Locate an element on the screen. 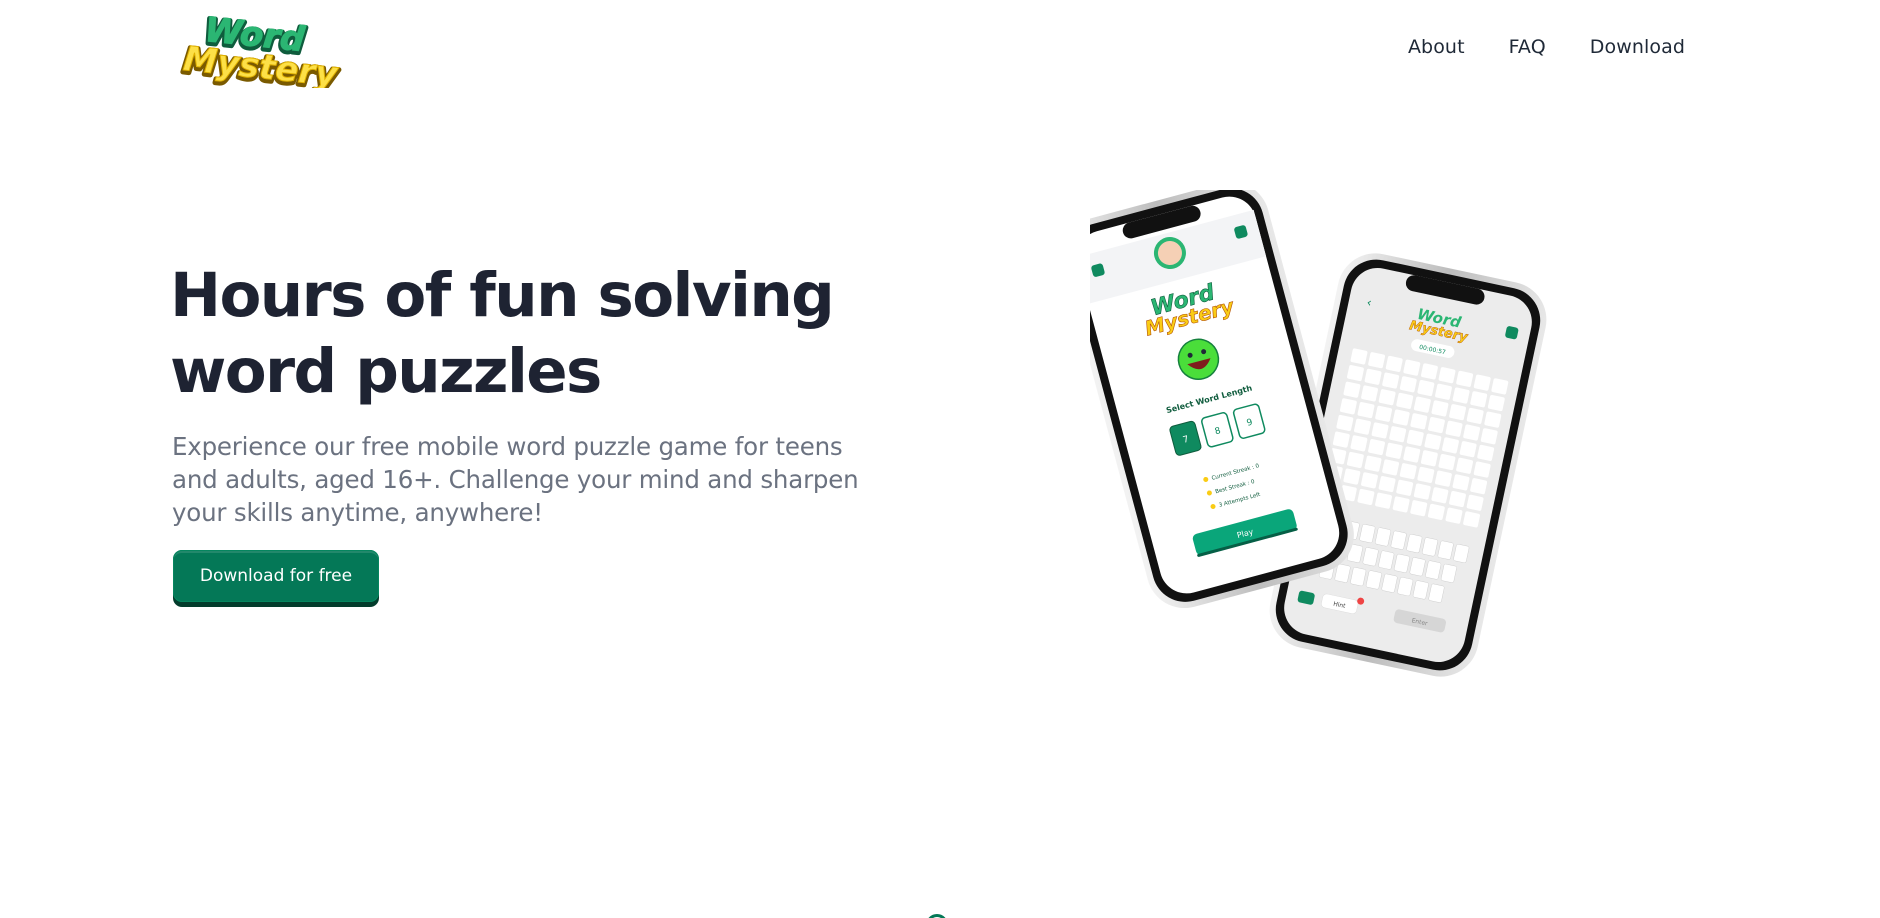 The height and width of the screenshot is (918, 1880). word-mystery-logo: Word Word Mystery Mystery is located at coordinates (262, 49).